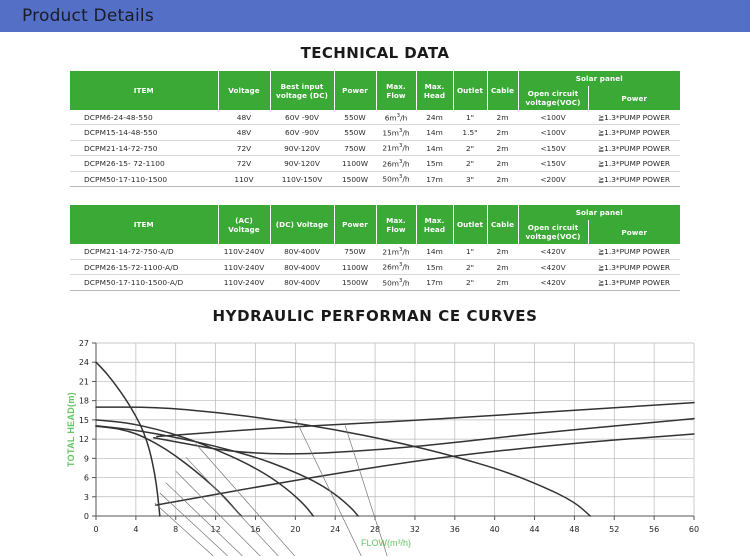 The height and width of the screenshot is (556, 750). What do you see at coordinates (302, 179) in the screenshot?
I see `cell-value: 110V-150V` at bounding box center [302, 179].